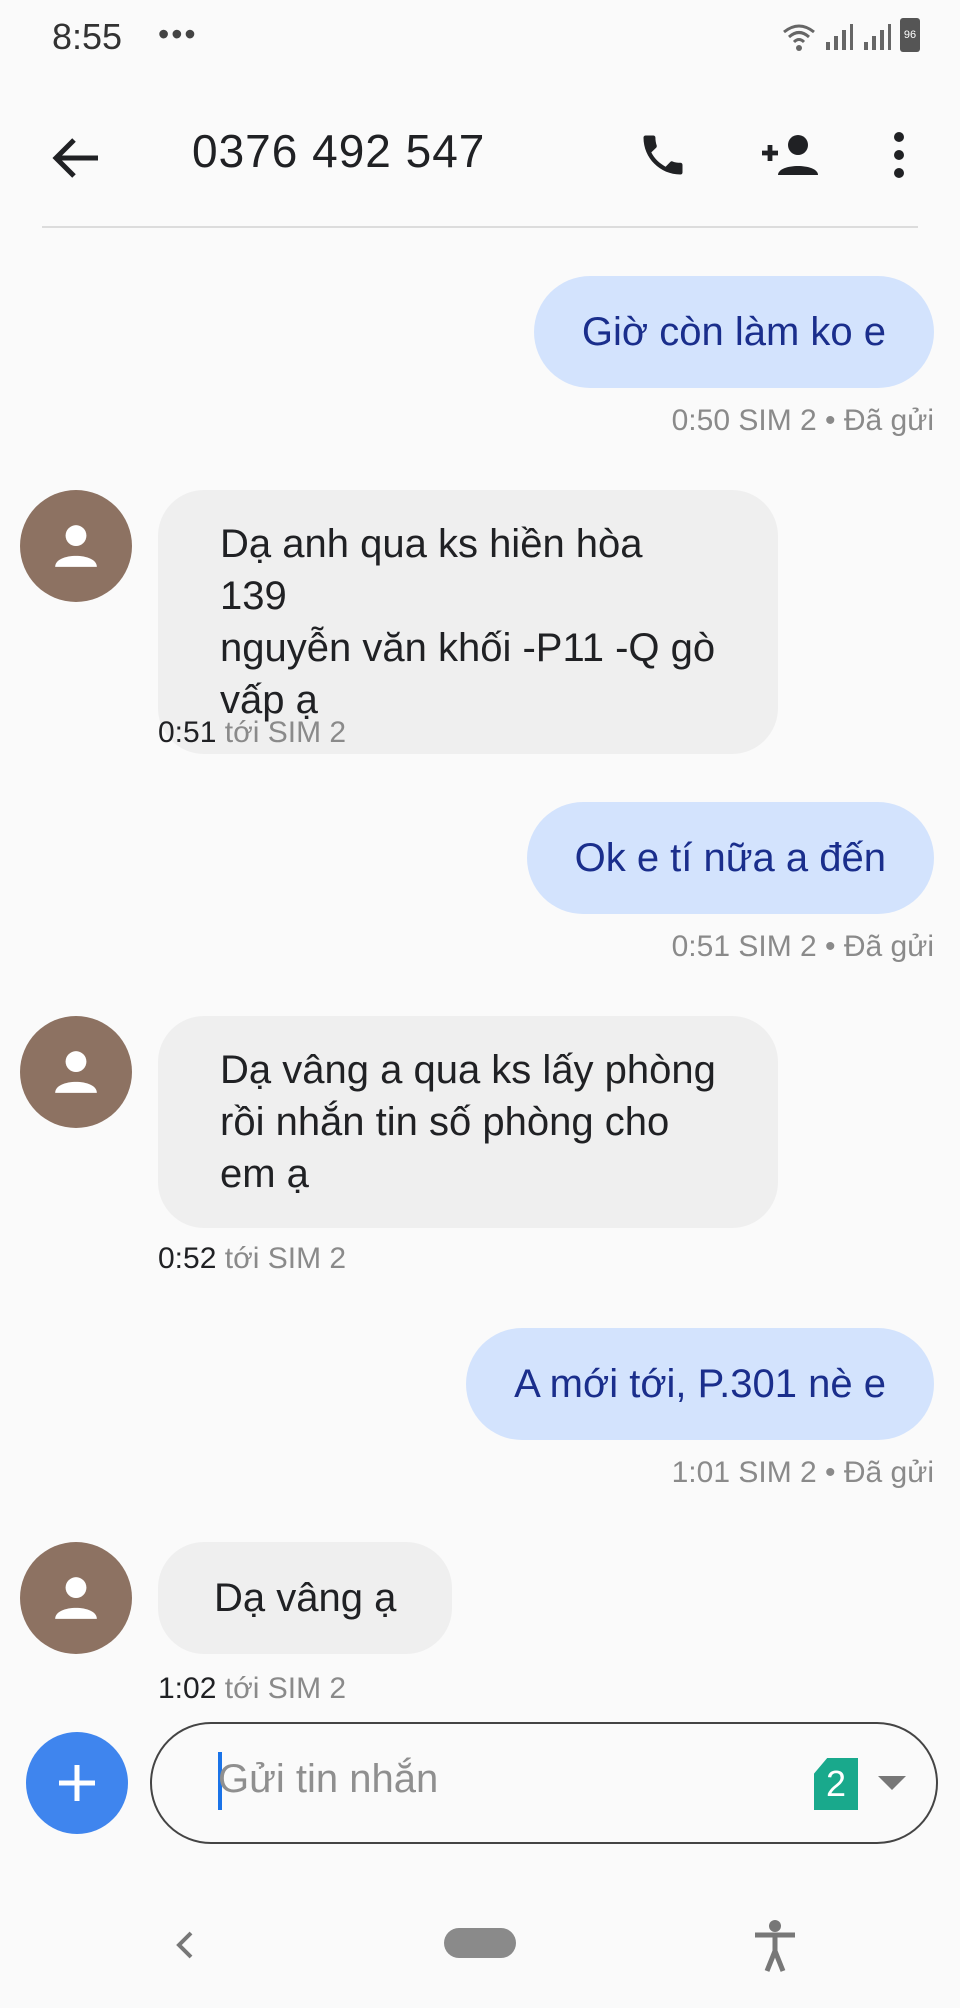 The height and width of the screenshot is (2008, 960). I want to click on incoming-message: Dạ vâng ạ, so click(305, 1598).